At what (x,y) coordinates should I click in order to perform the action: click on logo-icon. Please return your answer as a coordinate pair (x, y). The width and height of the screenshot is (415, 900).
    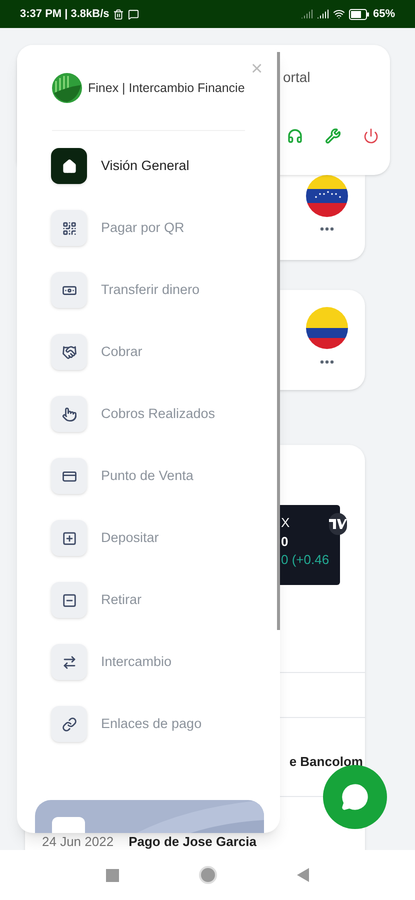
    Looking at the image, I should click on (67, 88).